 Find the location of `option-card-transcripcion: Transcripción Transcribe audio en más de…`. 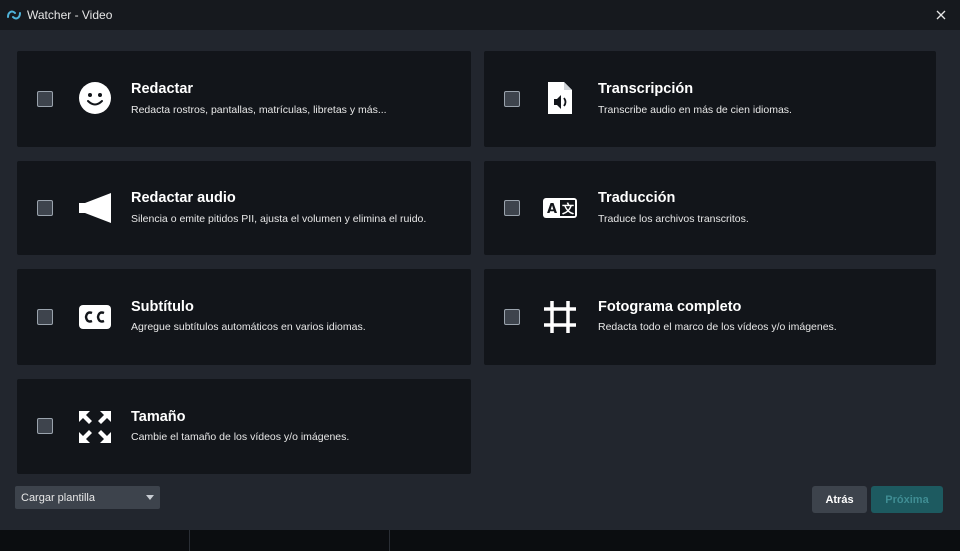

option-card-transcripcion: Transcripción Transcribe audio en más de… is located at coordinates (710, 99).